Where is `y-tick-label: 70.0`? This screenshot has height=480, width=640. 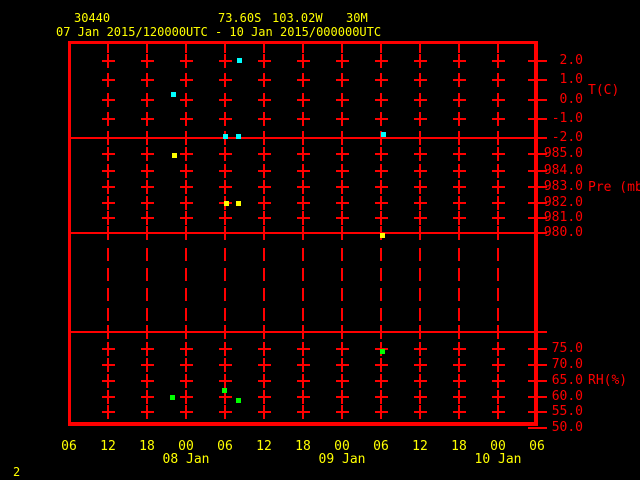
y-tick-label: 70.0 is located at coordinates (567, 364).